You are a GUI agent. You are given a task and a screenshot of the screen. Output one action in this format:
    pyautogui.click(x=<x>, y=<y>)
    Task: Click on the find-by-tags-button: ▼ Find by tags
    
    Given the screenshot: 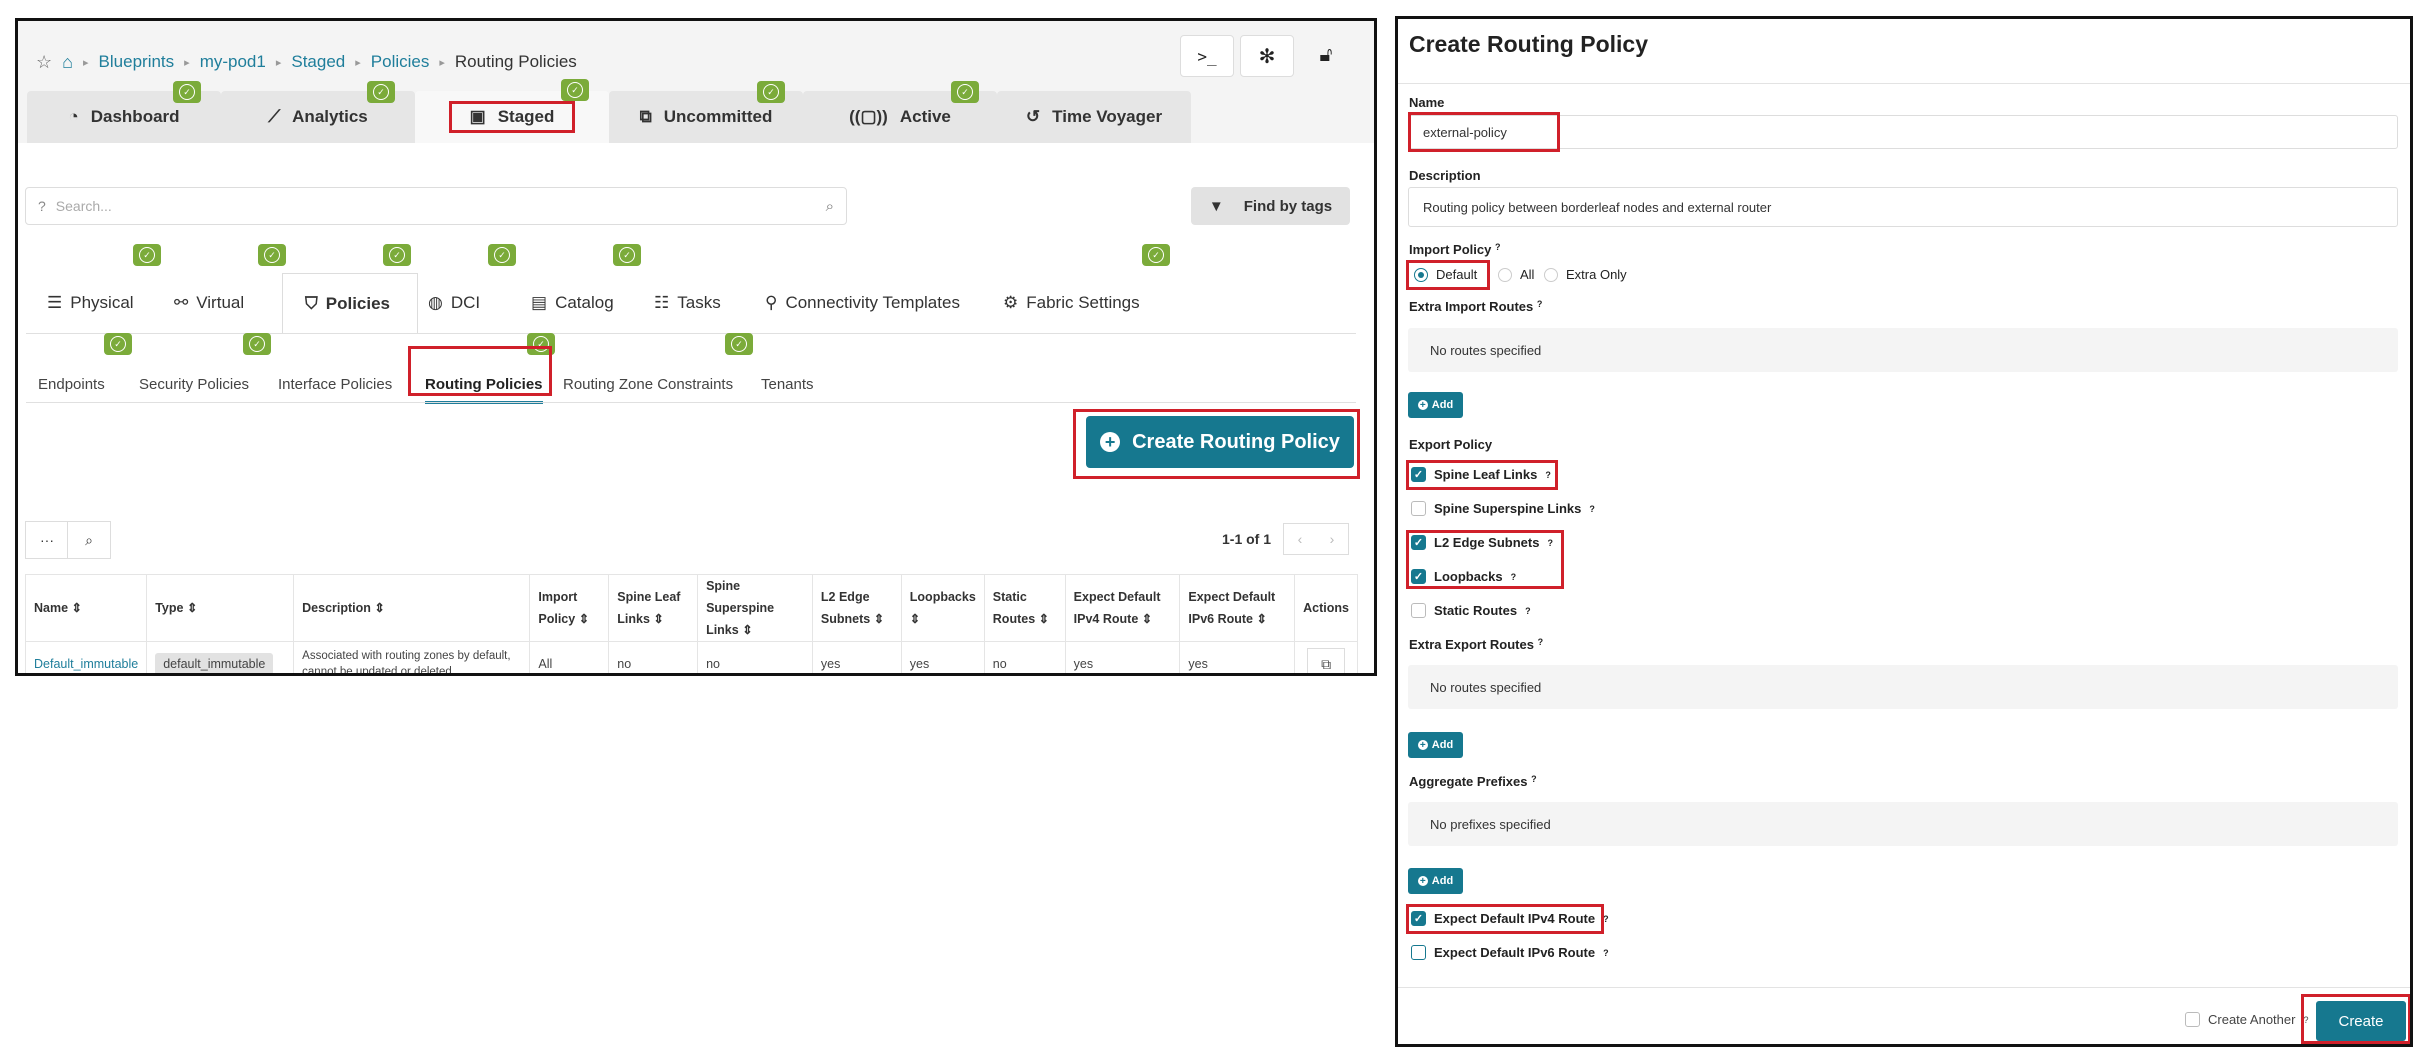 What is the action you would take?
    pyautogui.click(x=1270, y=206)
    